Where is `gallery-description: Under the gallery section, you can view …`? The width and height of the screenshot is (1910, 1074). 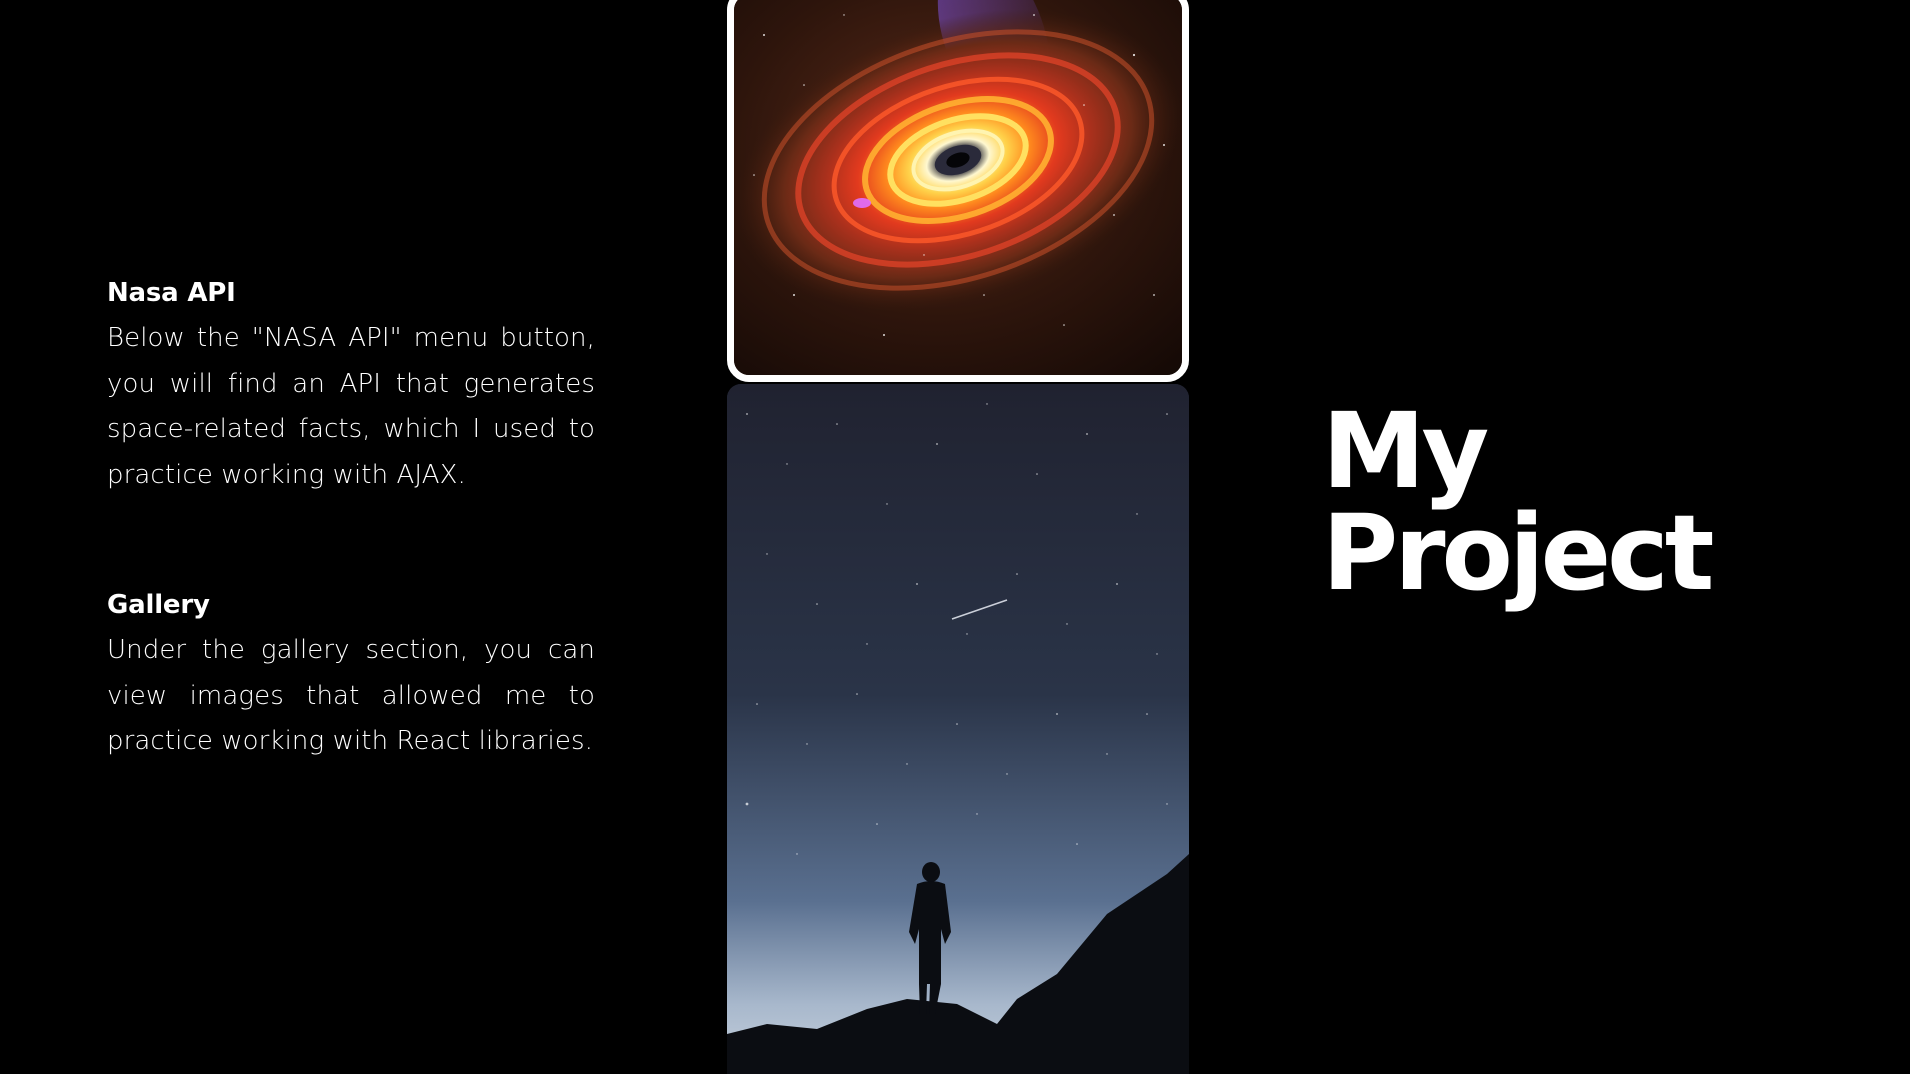
gallery-description: Under the gallery section, you can view … is located at coordinates (351, 695).